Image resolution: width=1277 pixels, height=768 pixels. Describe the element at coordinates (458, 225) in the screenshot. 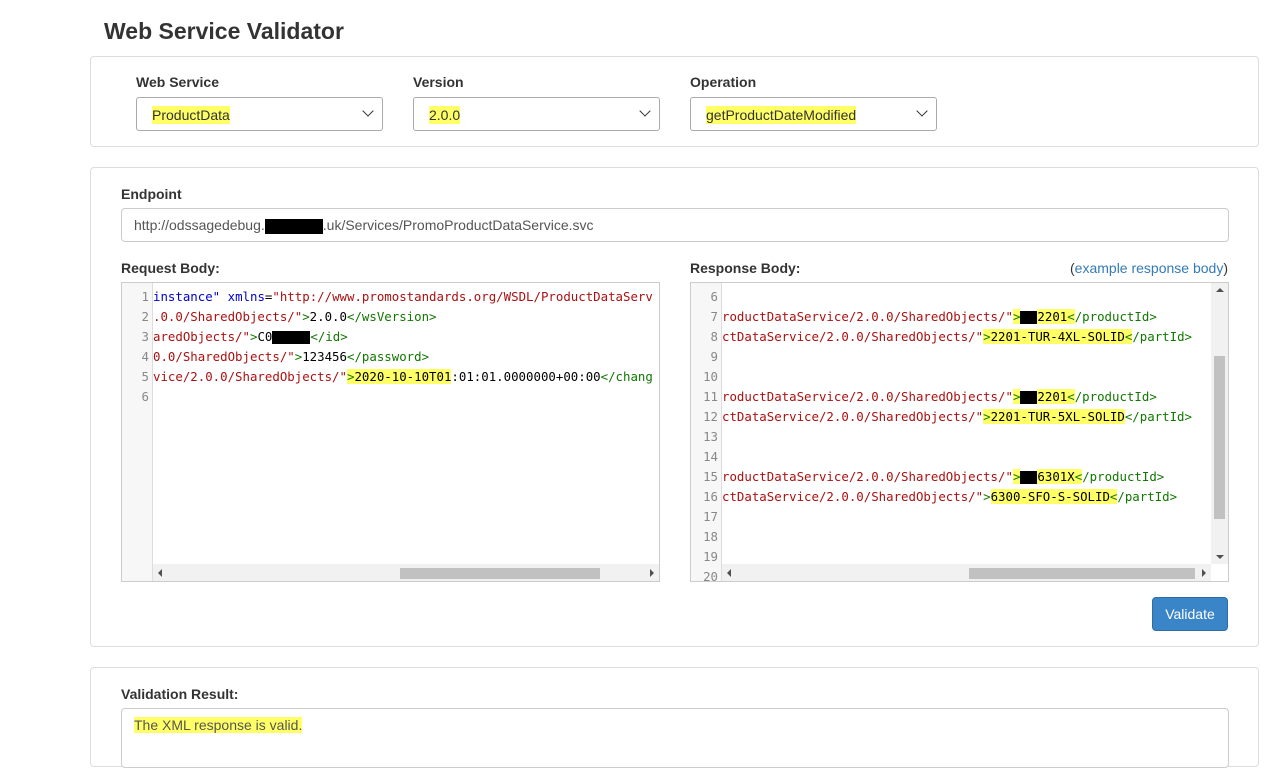

I see `endpoint-suffix: .uk/Services/PromoProductDataService.svc` at that location.